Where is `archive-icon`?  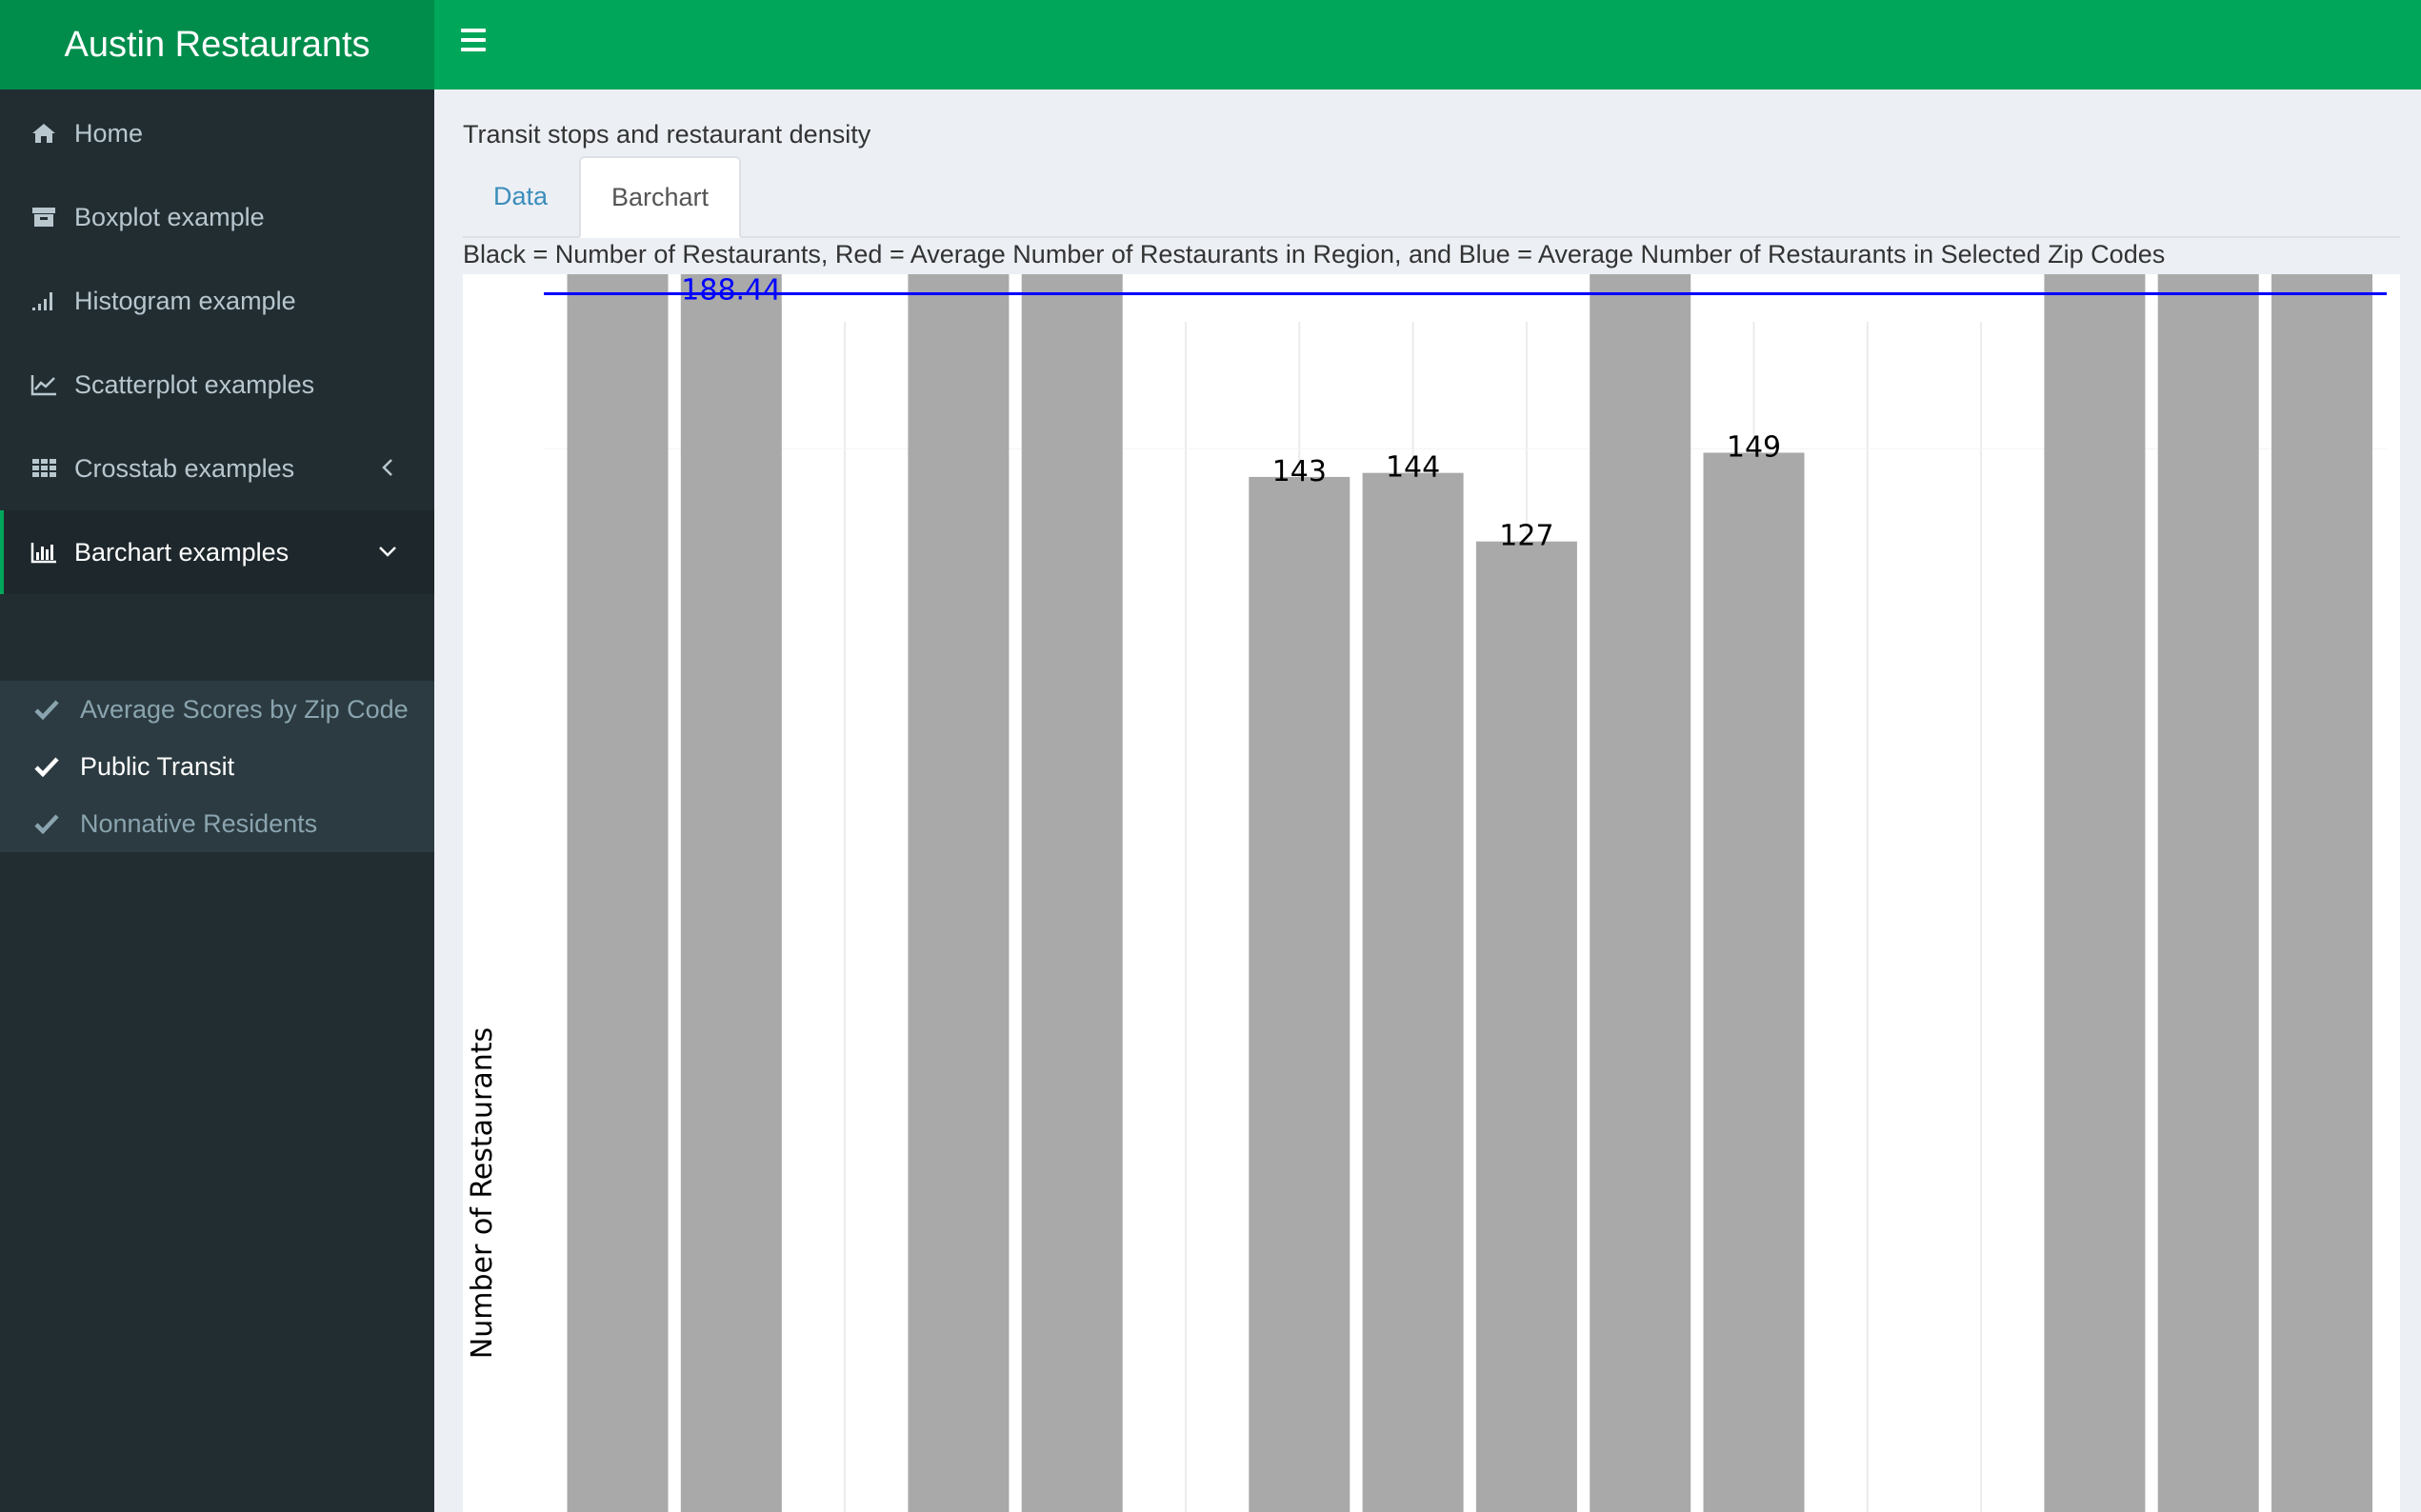 archive-icon is located at coordinates (44, 217).